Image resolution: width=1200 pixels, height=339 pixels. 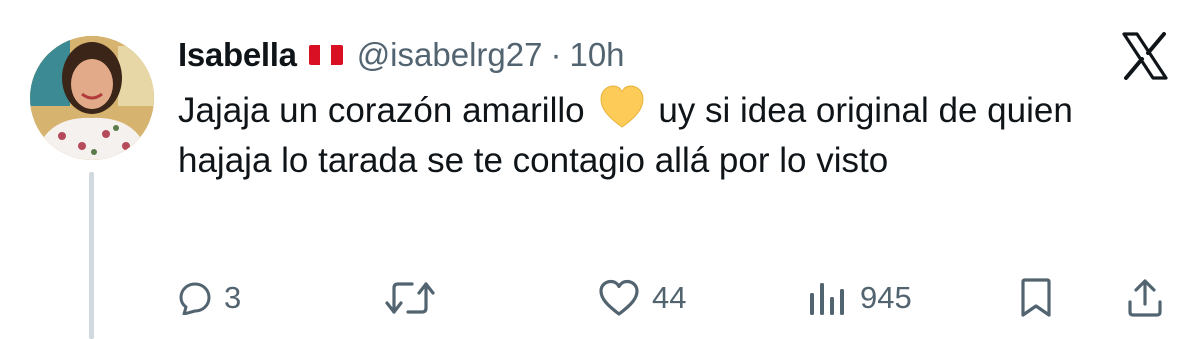 I want to click on retweet-icon, so click(x=410, y=298).